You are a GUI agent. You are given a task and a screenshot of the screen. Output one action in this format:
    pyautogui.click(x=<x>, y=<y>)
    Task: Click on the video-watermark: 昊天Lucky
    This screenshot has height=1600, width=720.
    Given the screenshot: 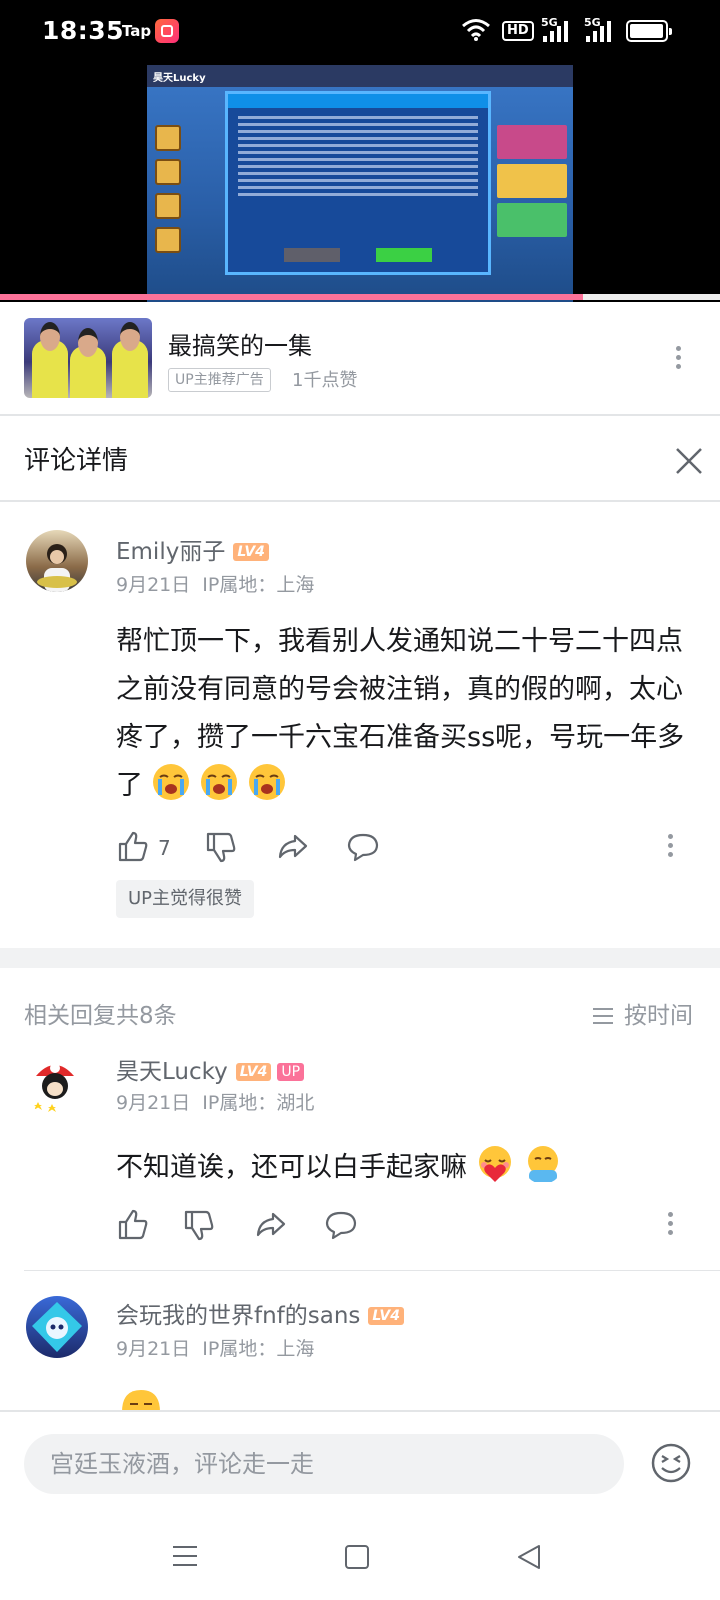 What is the action you would take?
    pyautogui.click(x=179, y=78)
    